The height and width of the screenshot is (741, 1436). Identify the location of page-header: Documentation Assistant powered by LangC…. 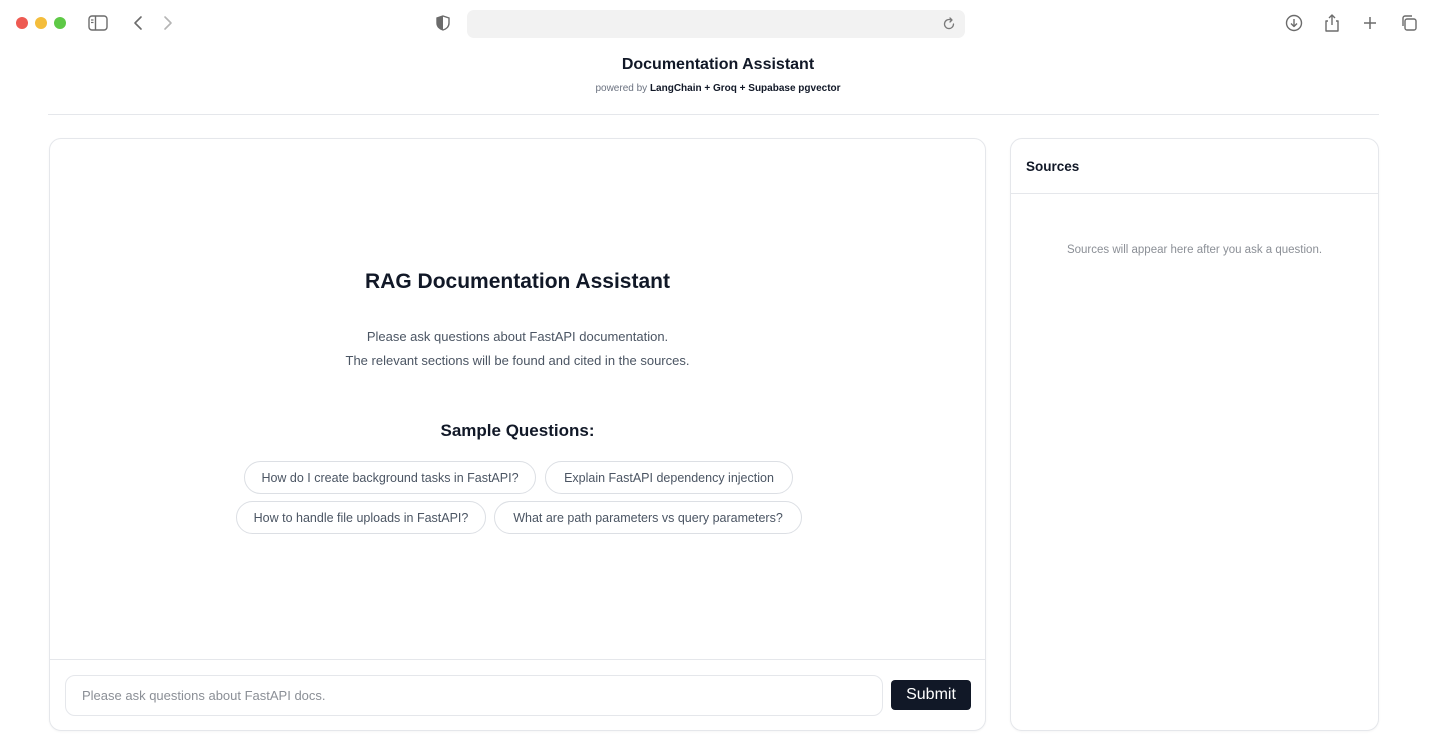
(718, 80).